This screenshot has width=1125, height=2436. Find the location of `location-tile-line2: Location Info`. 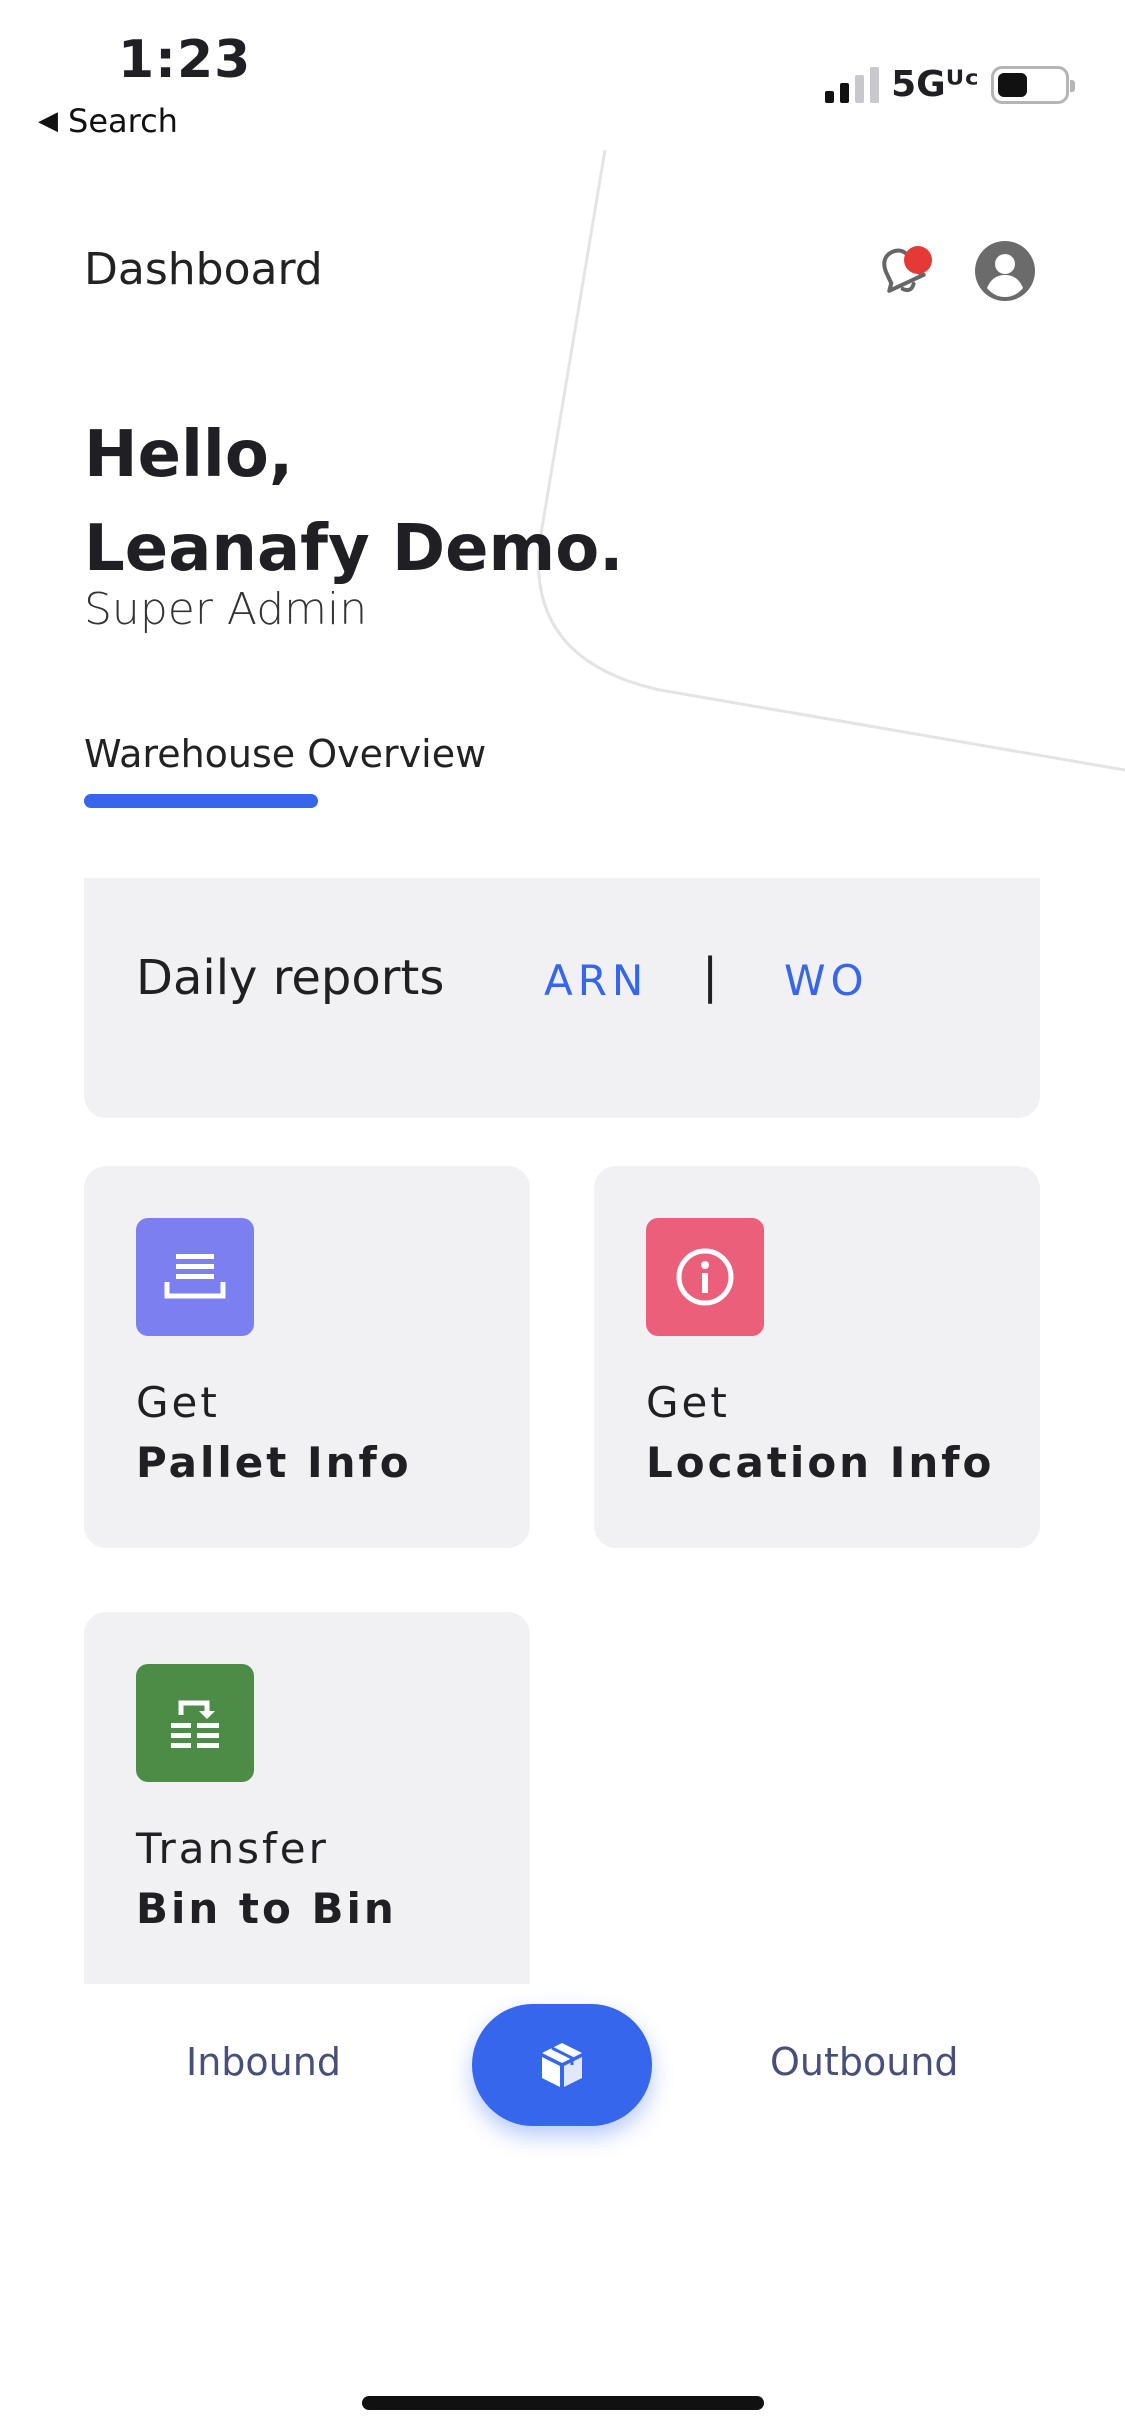

location-tile-line2: Location Info is located at coordinates (820, 1462).